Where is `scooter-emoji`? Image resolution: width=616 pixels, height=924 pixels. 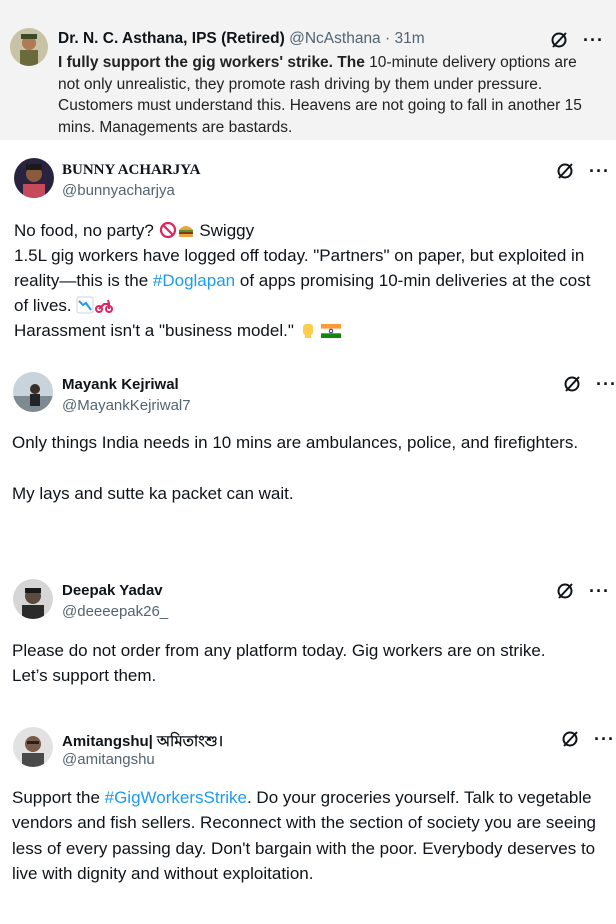 scooter-emoji is located at coordinates (104, 306).